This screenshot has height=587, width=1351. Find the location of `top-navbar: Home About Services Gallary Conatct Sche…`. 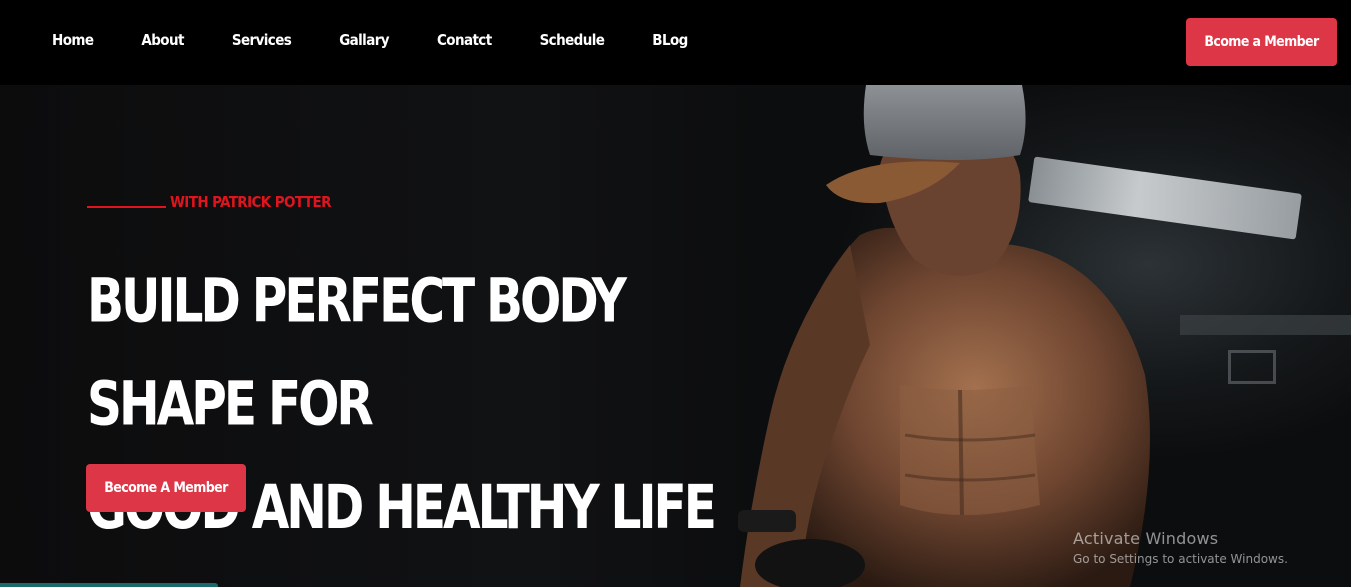

top-navbar: Home About Services Gallary Conatct Sche… is located at coordinates (675, 42).